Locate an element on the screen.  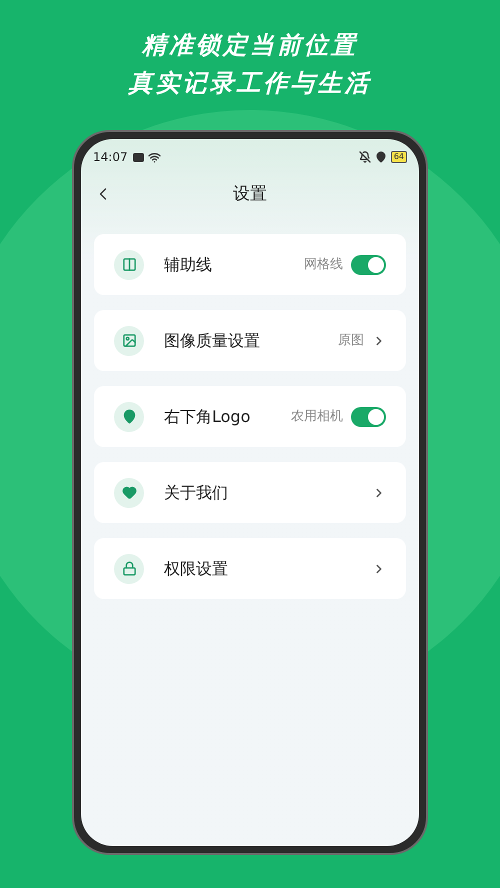
location-icon is located at coordinates (380, 157).